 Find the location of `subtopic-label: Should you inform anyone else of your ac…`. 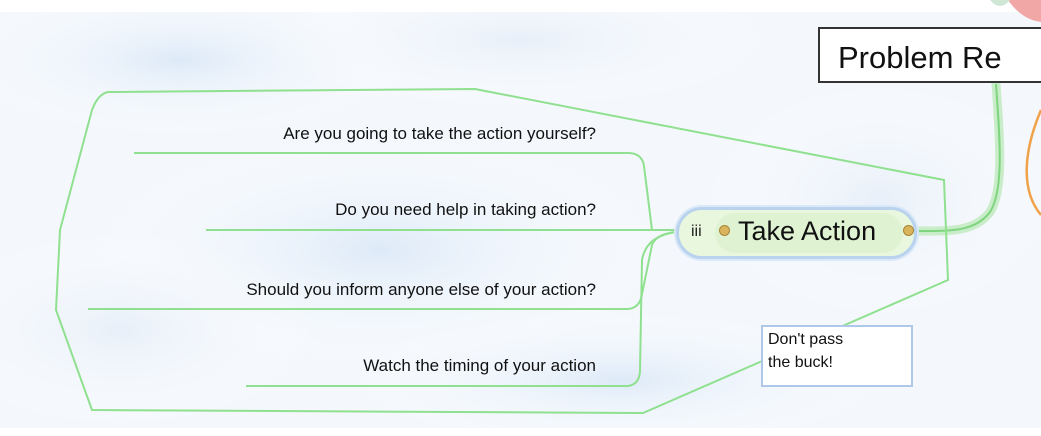

subtopic-label: Should you inform anyone else of your ac… is located at coordinates (421, 290).